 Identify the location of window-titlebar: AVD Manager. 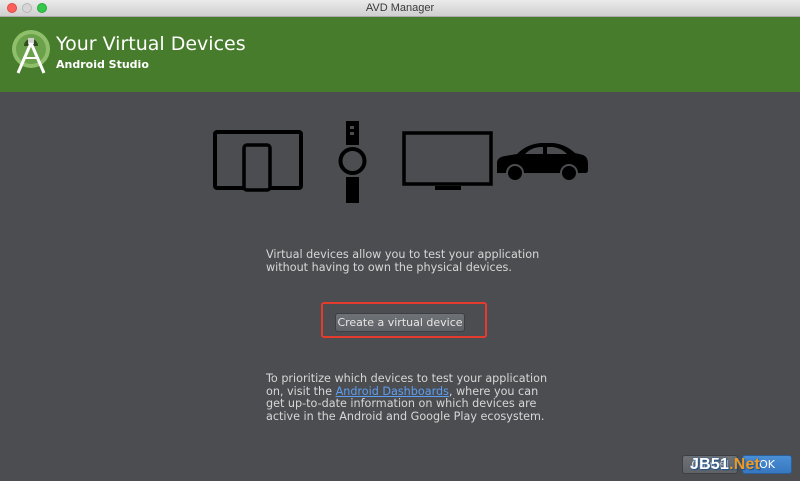
(400, 8).